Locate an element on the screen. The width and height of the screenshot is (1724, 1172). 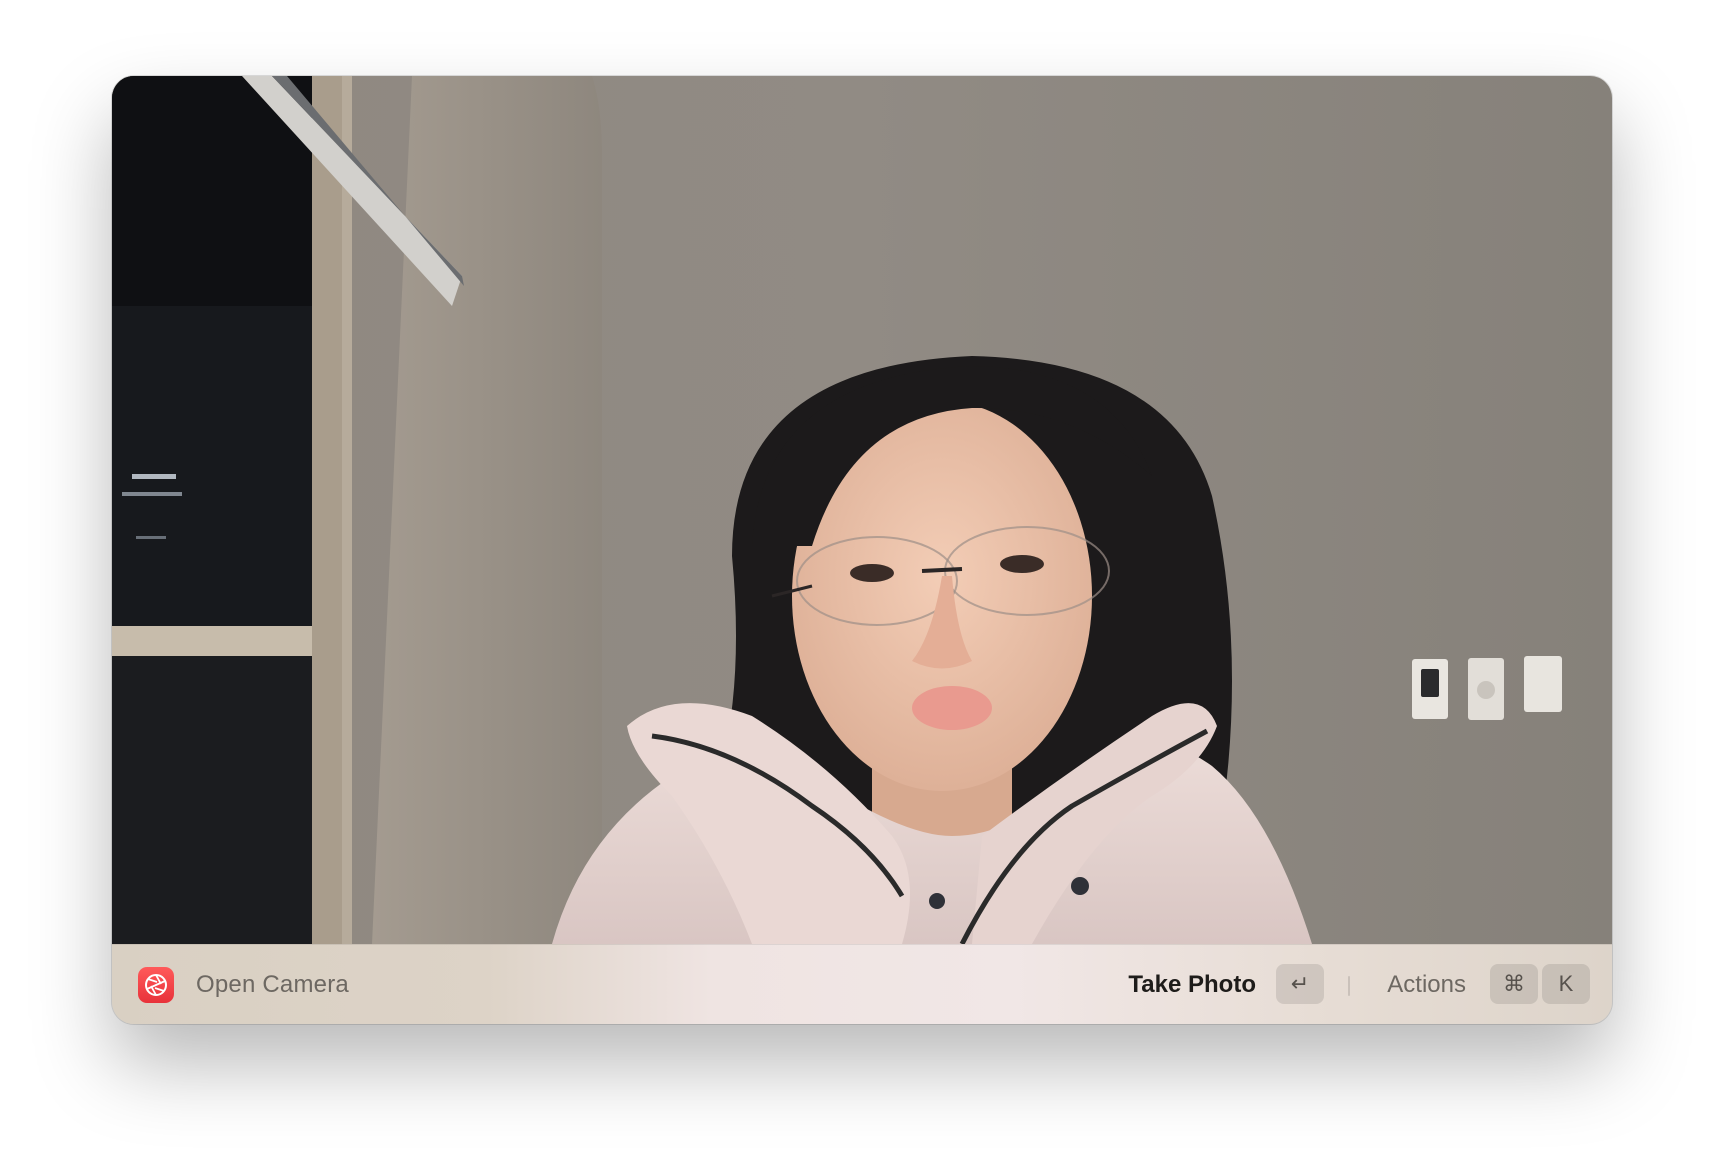
take-photo-button: Take Photo is located at coordinates (1192, 985).